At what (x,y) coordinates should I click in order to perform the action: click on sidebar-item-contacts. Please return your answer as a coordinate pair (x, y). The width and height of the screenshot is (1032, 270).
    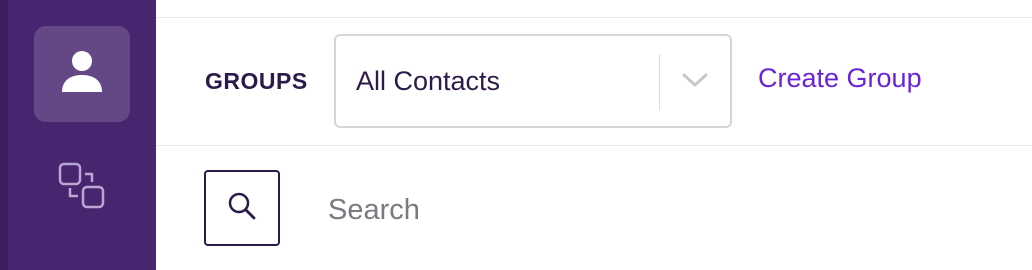
    Looking at the image, I should click on (82, 74).